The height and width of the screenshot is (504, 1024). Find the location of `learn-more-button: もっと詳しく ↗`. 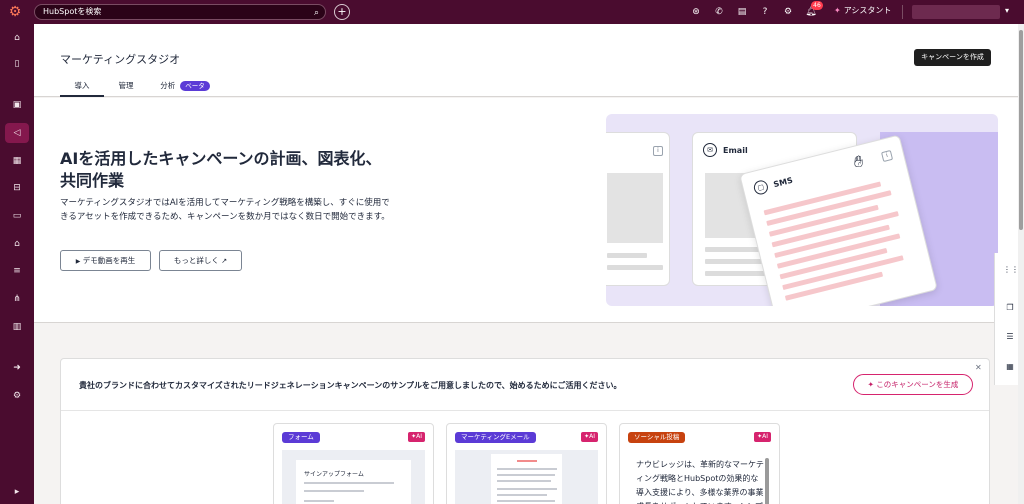

learn-more-button: もっと詳しく ↗ is located at coordinates (200, 260).